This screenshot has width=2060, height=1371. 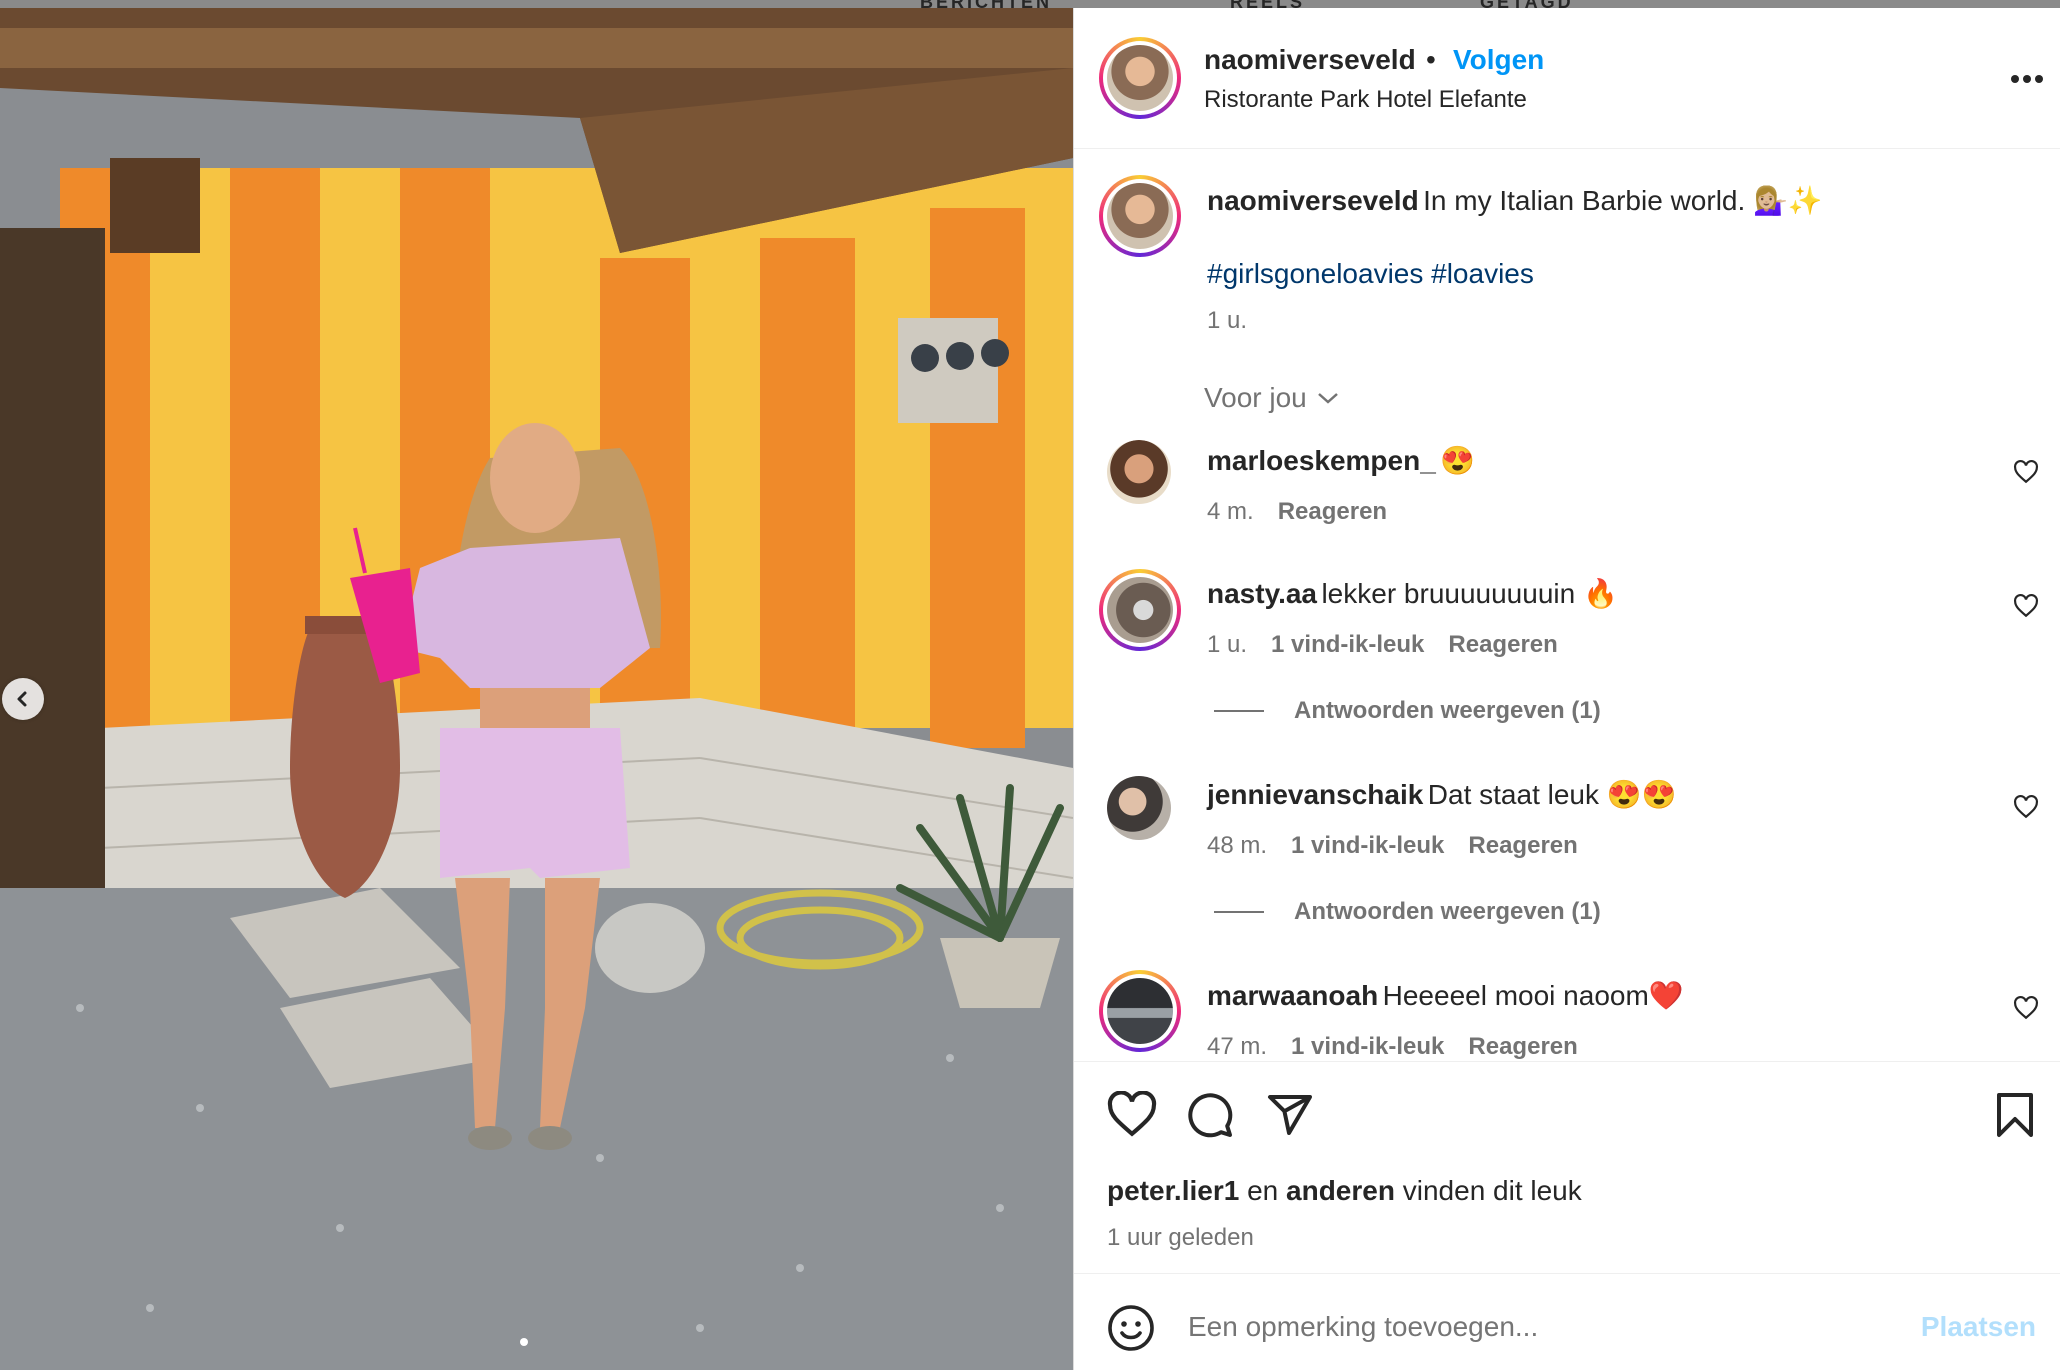 What do you see at coordinates (1292, 995) in the screenshot?
I see `comment-username: marwaanoah` at bounding box center [1292, 995].